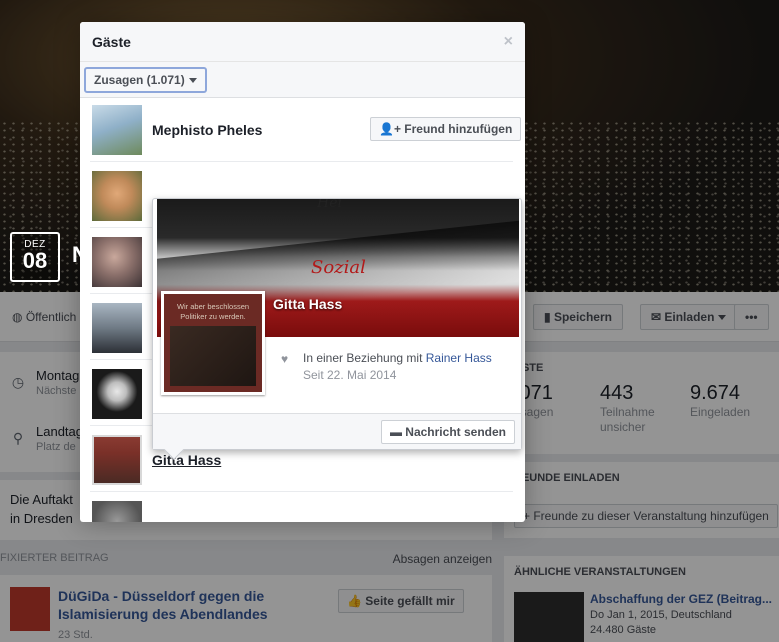 The height and width of the screenshot is (642, 779). What do you see at coordinates (302, 42) in the screenshot?
I see `dialog-header: Gäste ×` at bounding box center [302, 42].